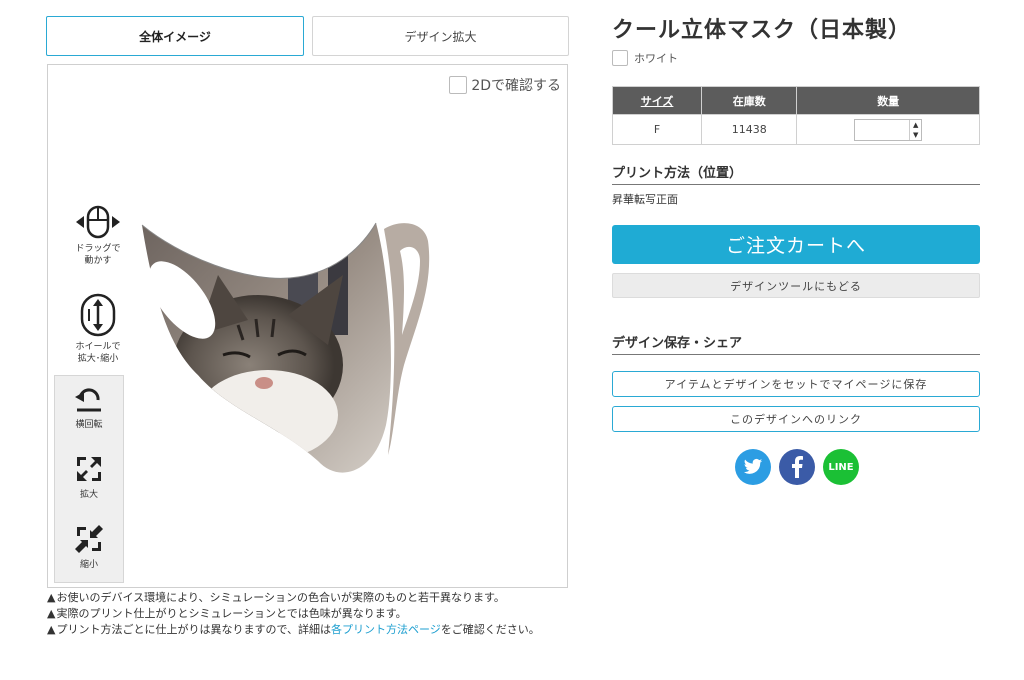 This screenshot has width=1024, height=680. I want to click on note-print-method-tail: をご確認ください。, so click(490, 629).